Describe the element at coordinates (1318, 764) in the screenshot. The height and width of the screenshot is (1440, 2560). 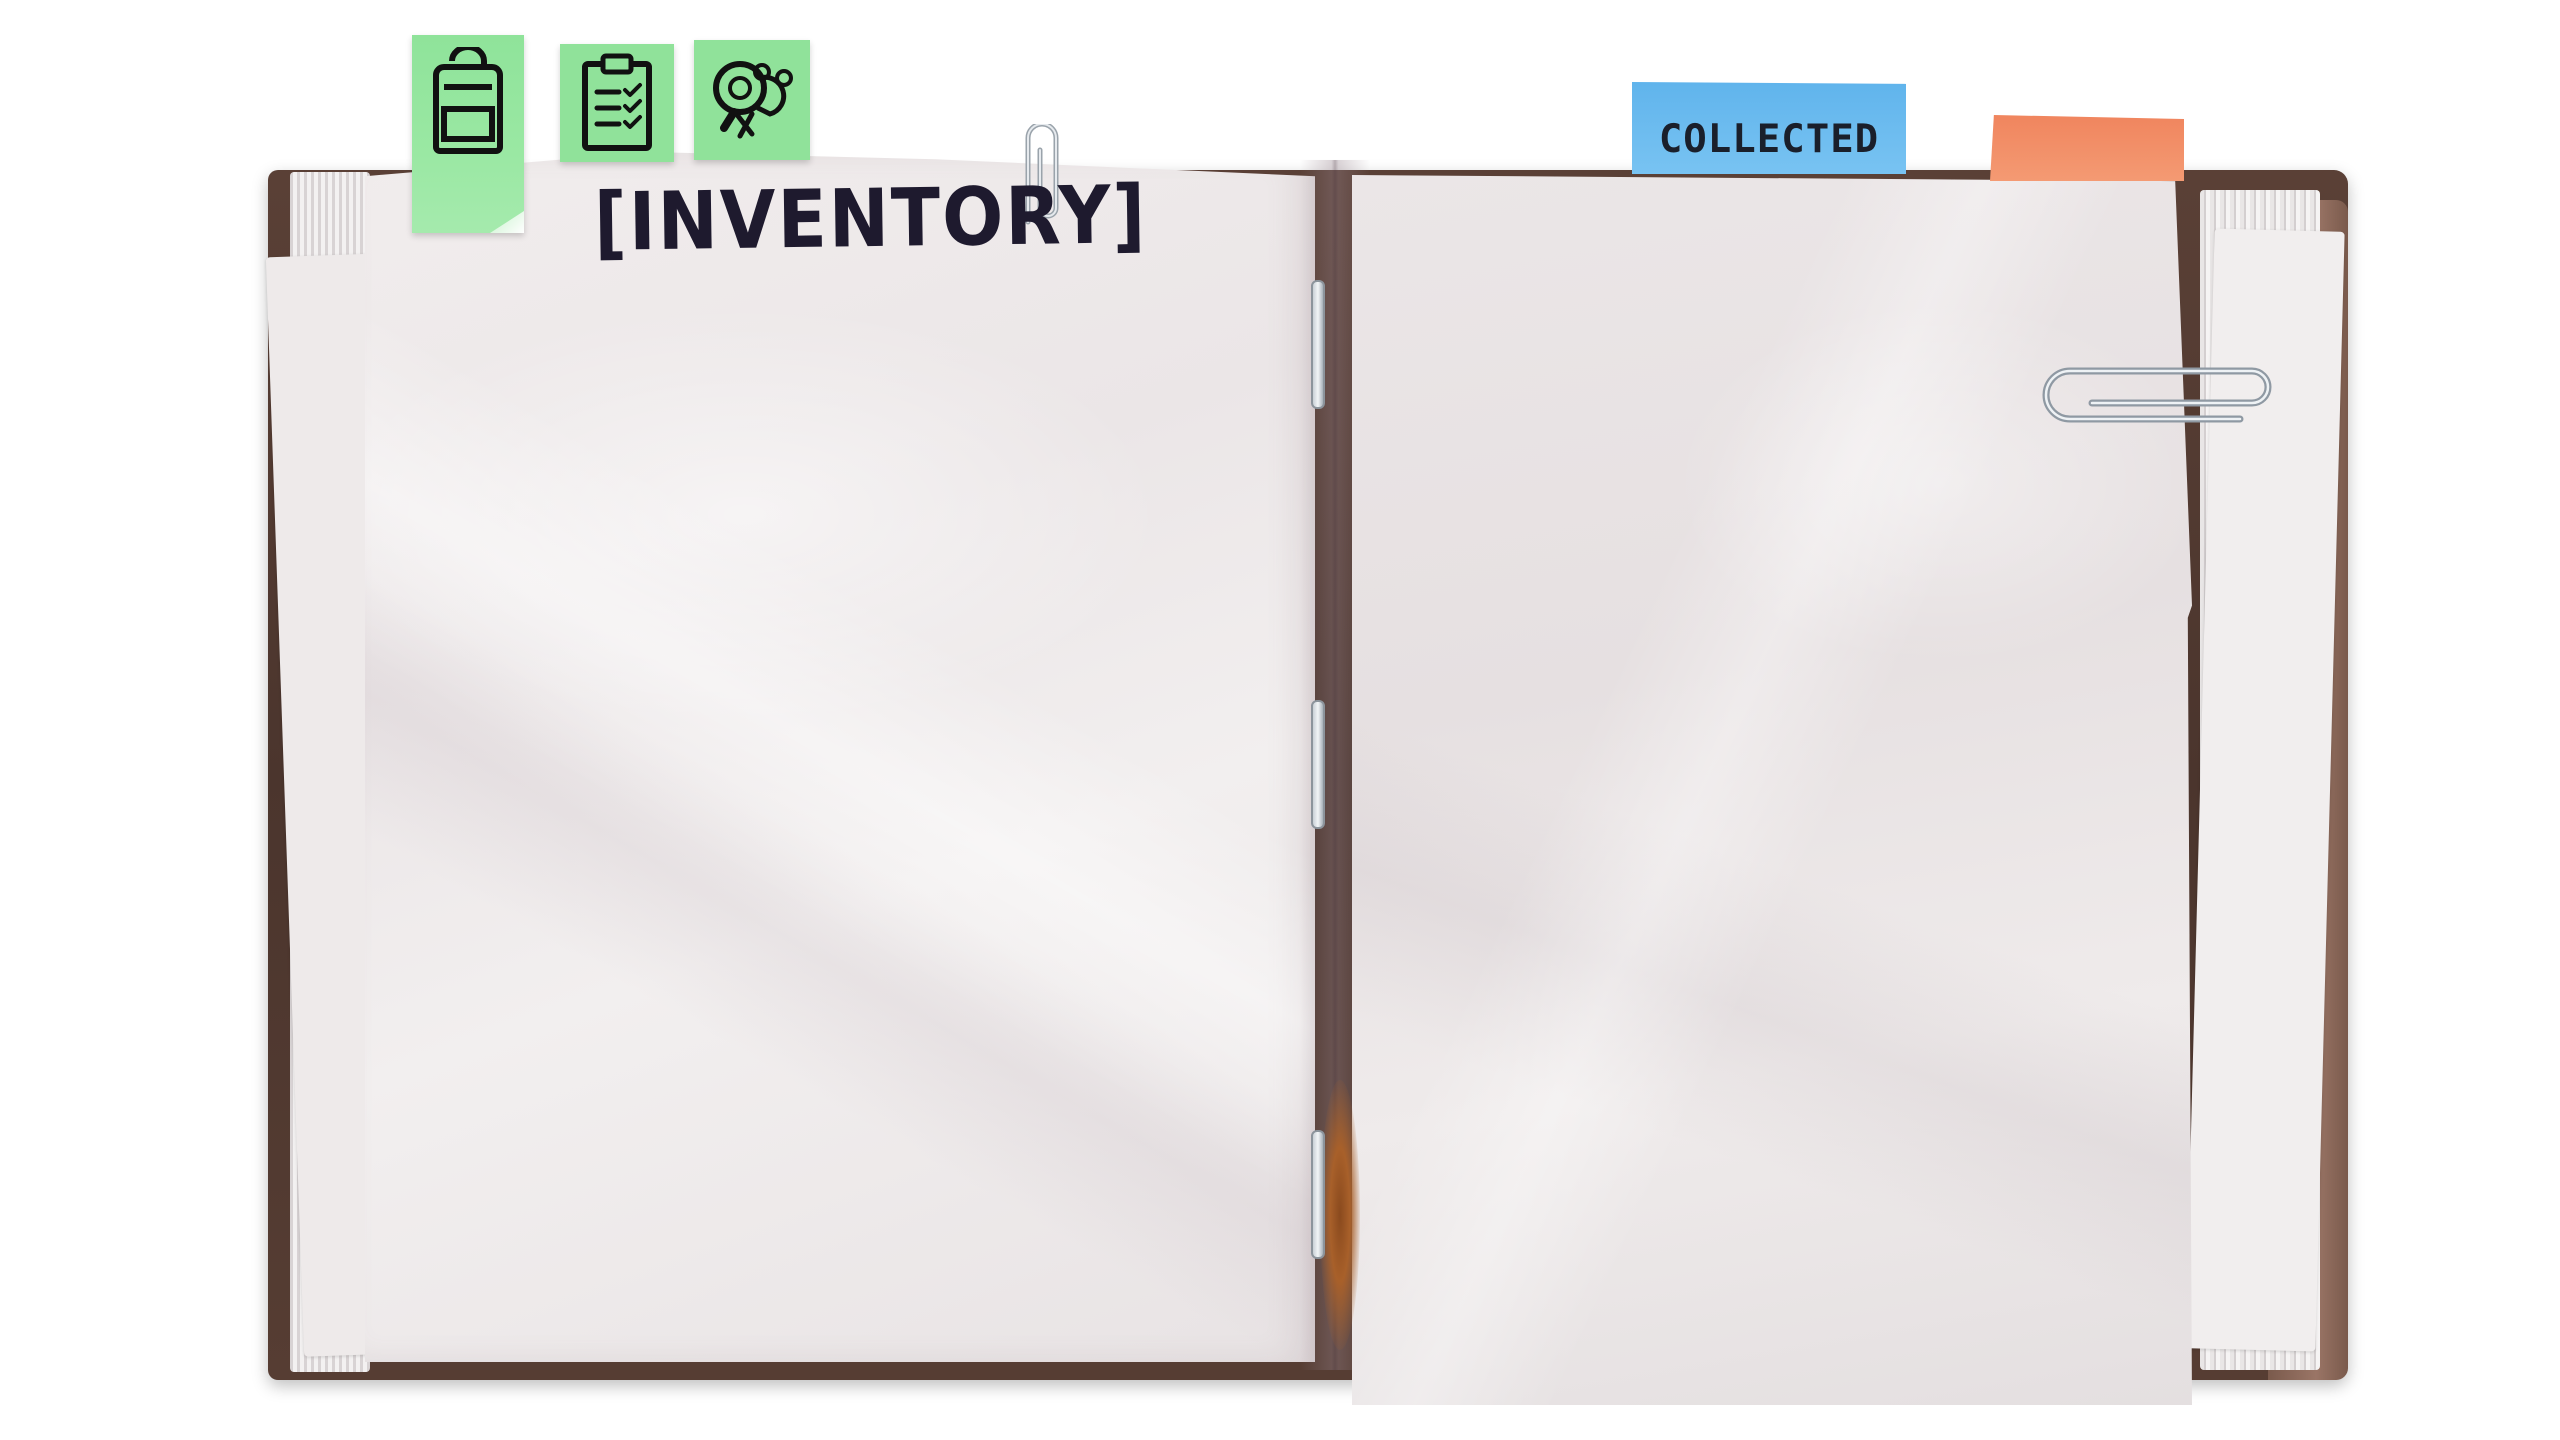
I see `binder-ring-middle` at that location.